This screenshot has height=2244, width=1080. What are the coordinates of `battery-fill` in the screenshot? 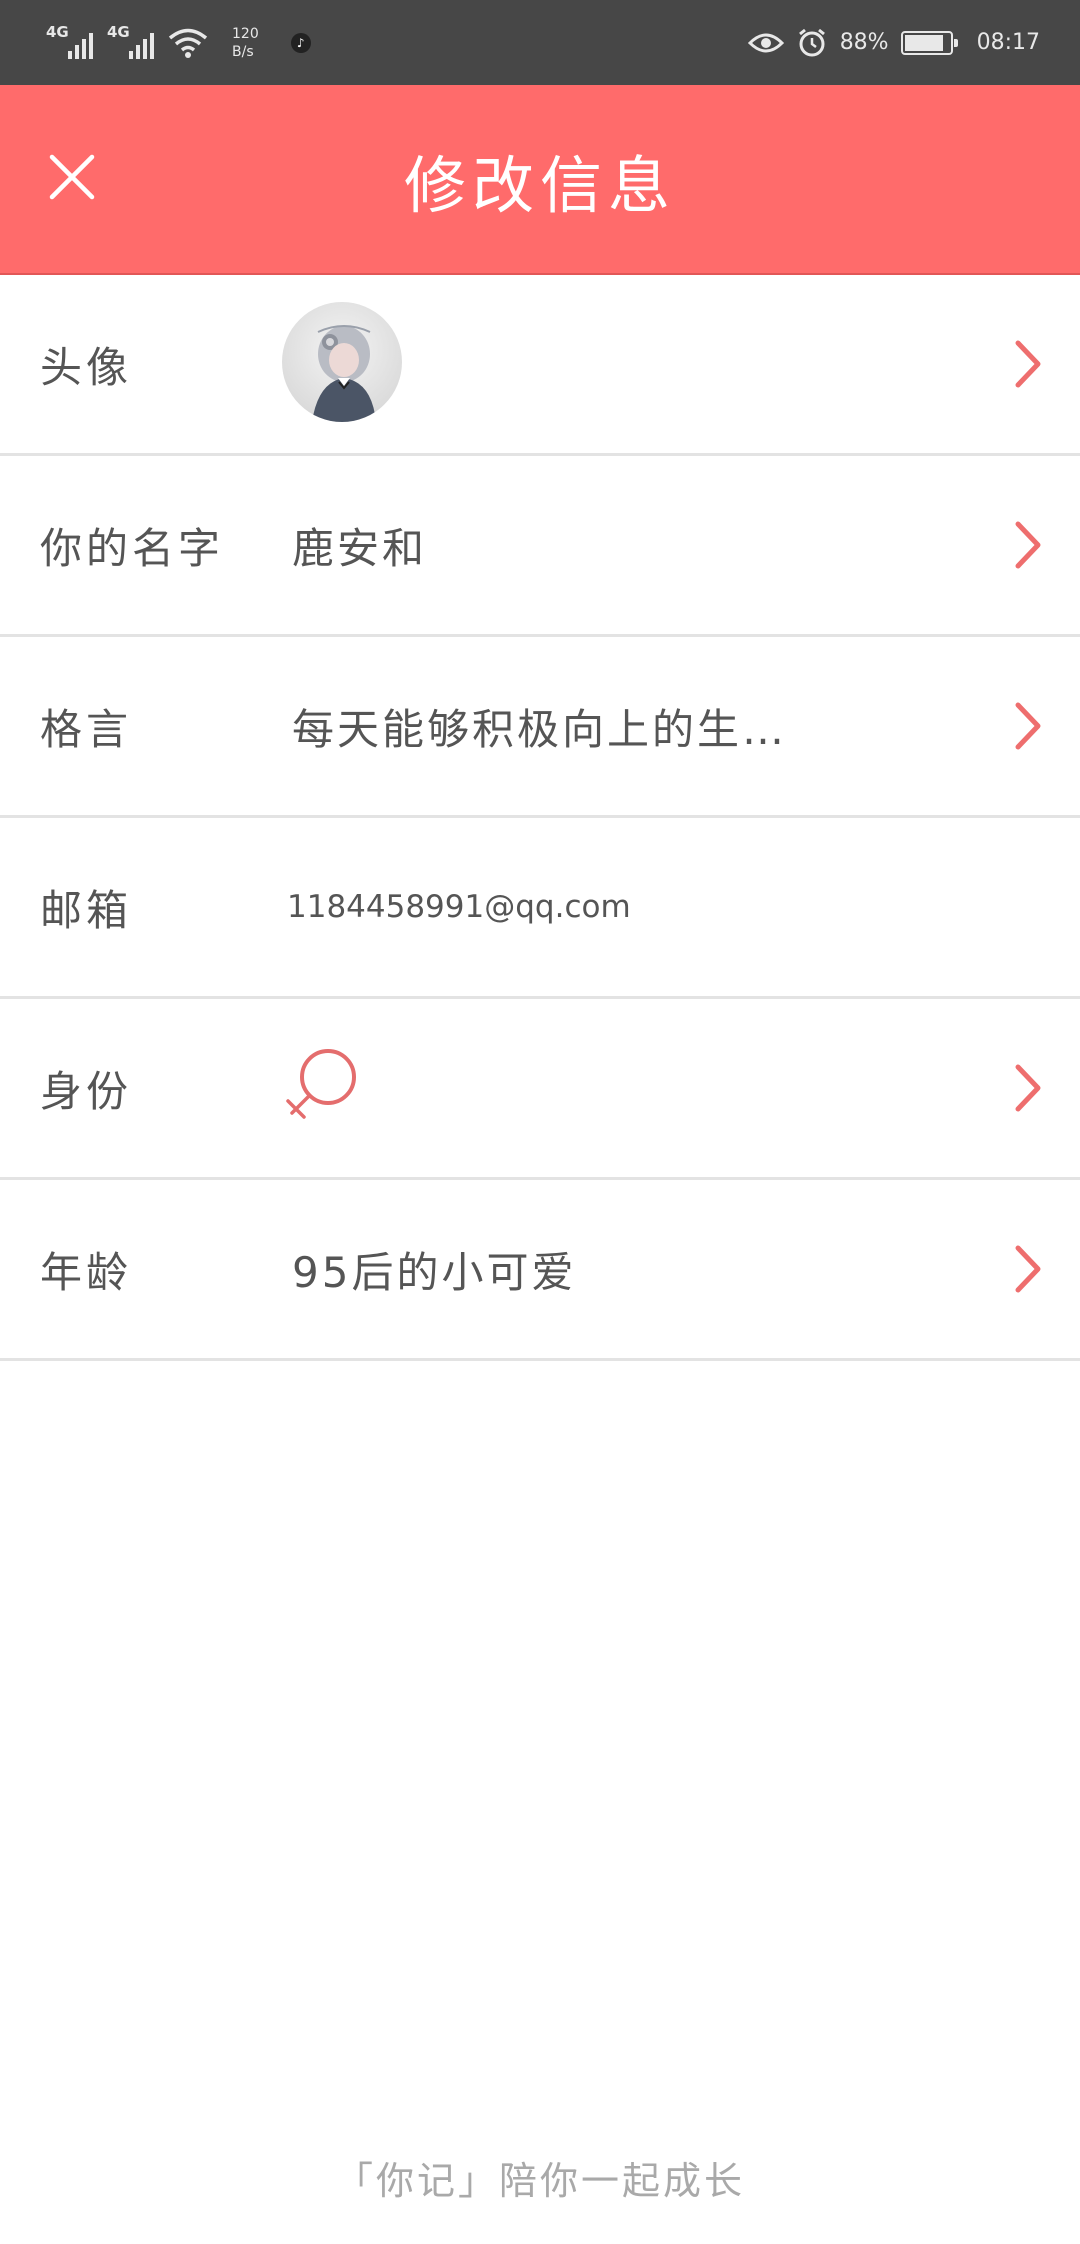 It's located at (924, 42).